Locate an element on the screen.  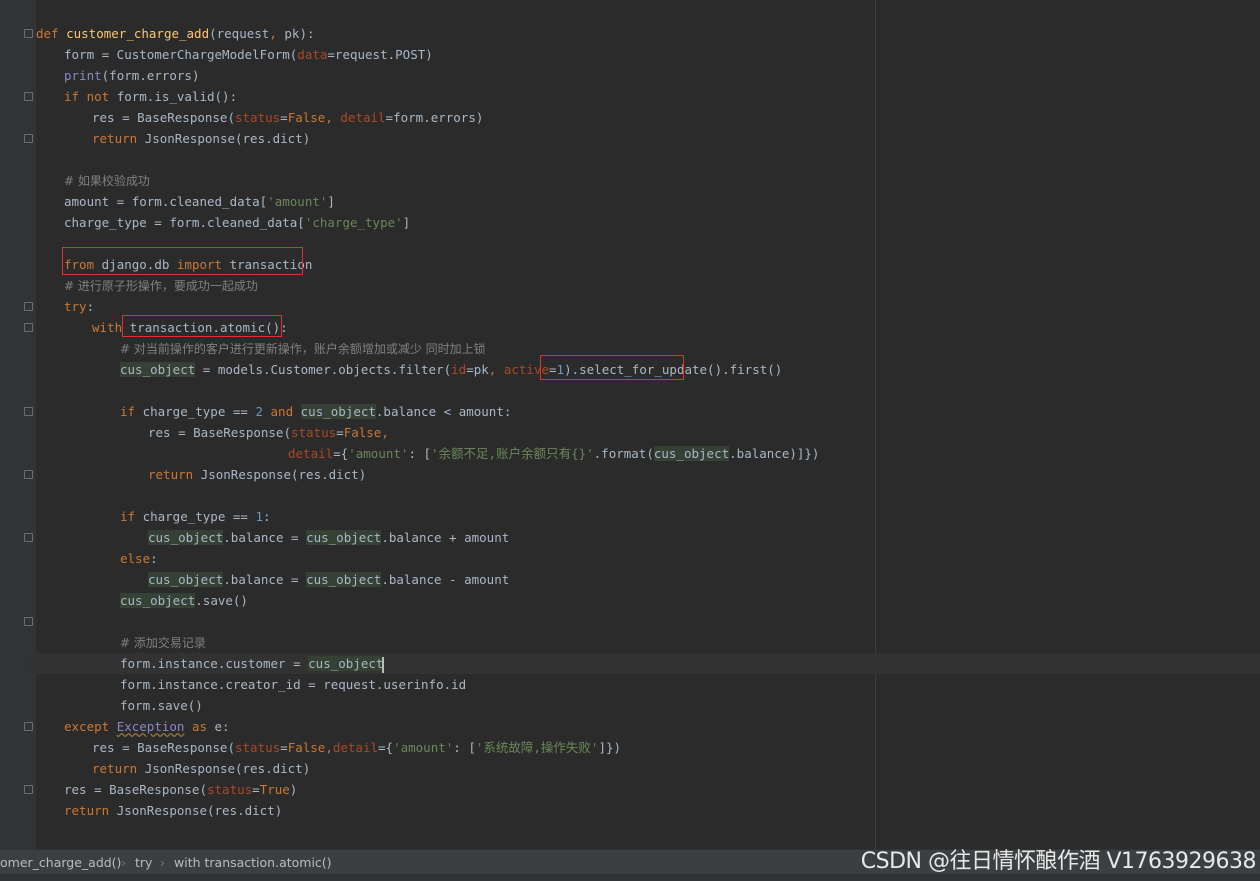
code-token: except is located at coordinates (90, 726).